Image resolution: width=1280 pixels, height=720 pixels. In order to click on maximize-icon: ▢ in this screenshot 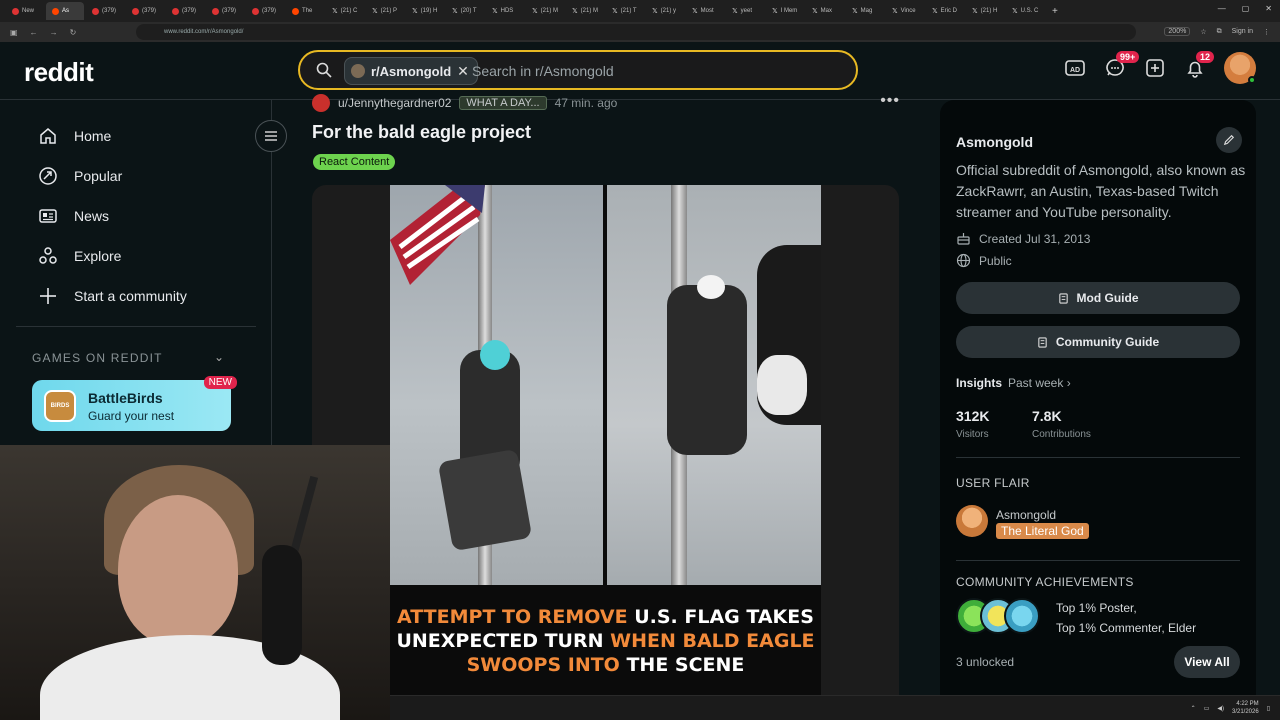, I will do `click(1246, 8)`.